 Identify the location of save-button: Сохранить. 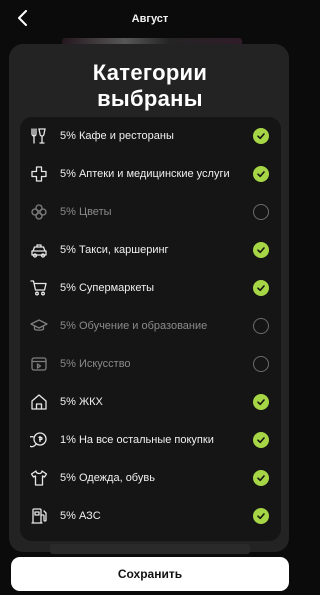
(150, 574).